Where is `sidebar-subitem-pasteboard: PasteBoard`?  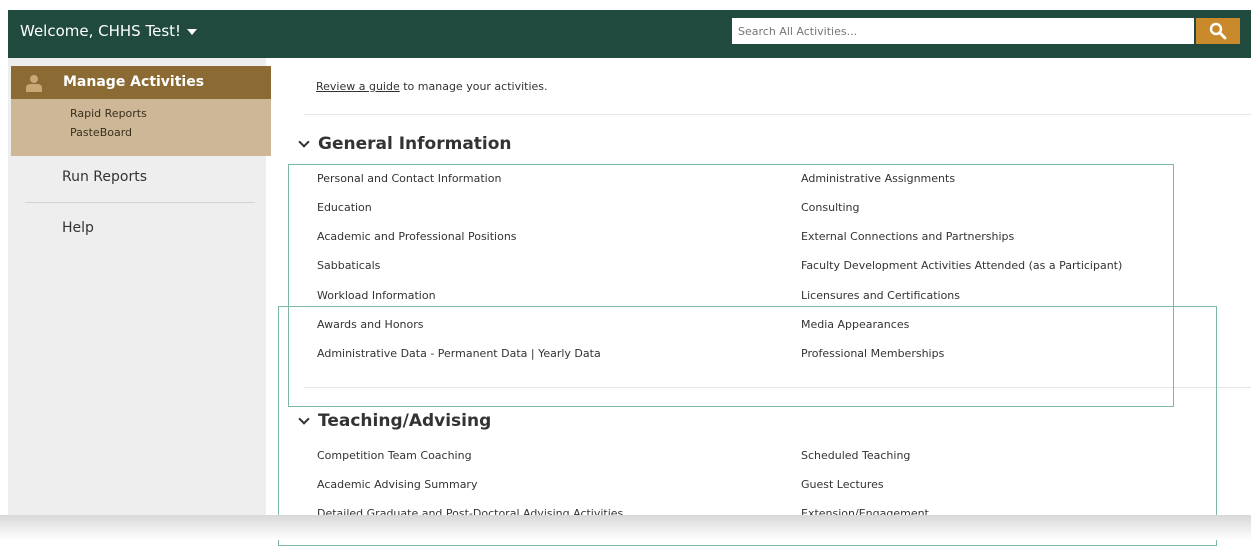 sidebar-subitem-pasteboard: PasteBoard is located at coordinates (101, 132).